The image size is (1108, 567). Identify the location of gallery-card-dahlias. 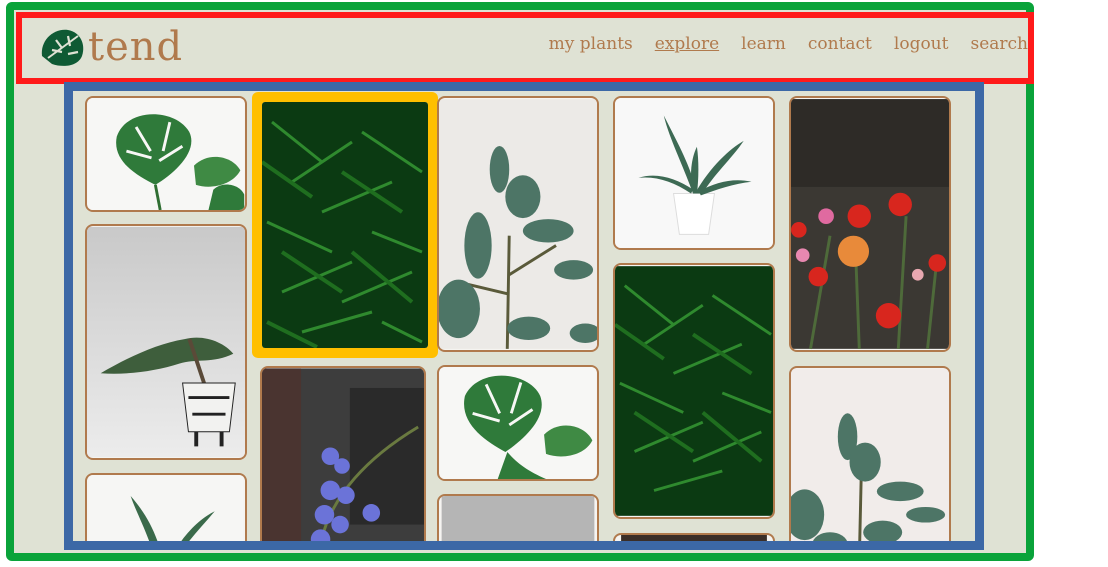
(870, 224).